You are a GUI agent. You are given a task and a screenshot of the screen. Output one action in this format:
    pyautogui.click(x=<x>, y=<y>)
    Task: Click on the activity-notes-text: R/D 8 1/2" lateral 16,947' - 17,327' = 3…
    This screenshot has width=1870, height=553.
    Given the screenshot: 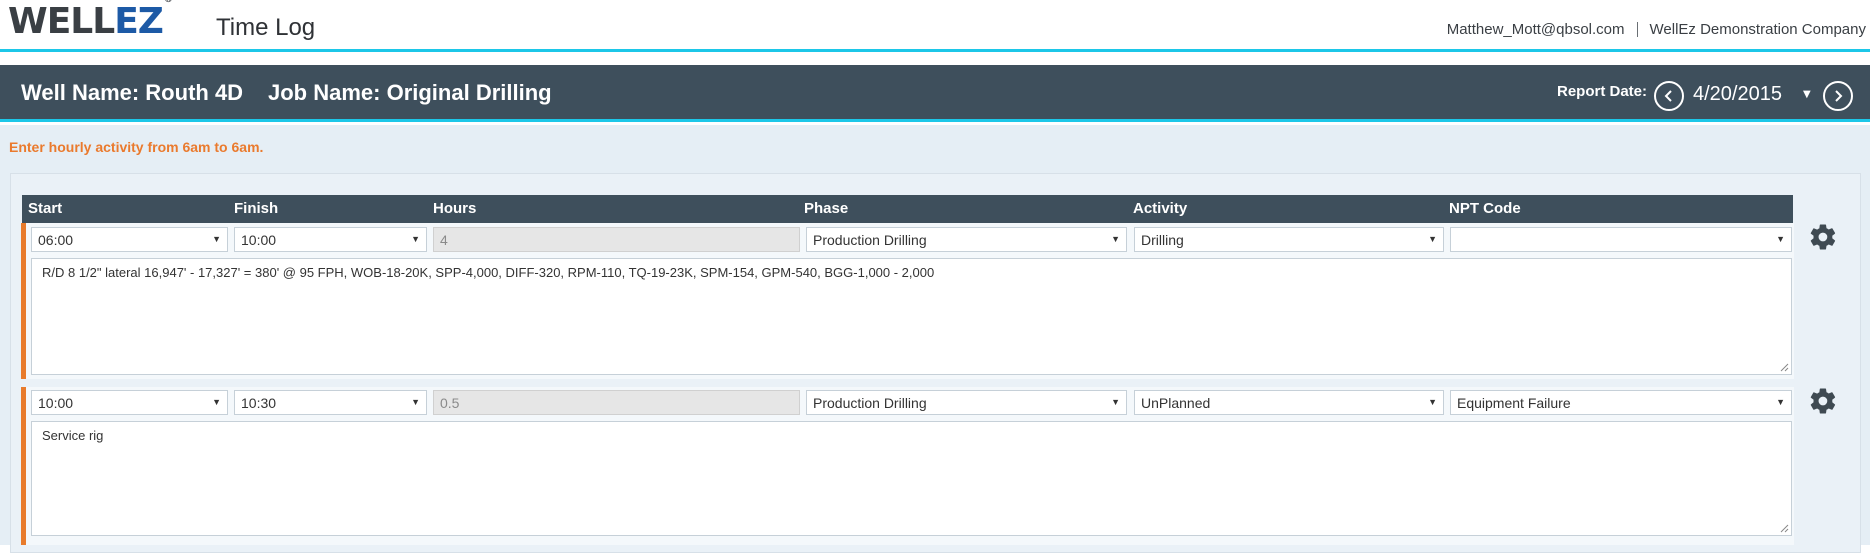 What is the action you would take?
    pyautogui.click(x=488, y=272)
    